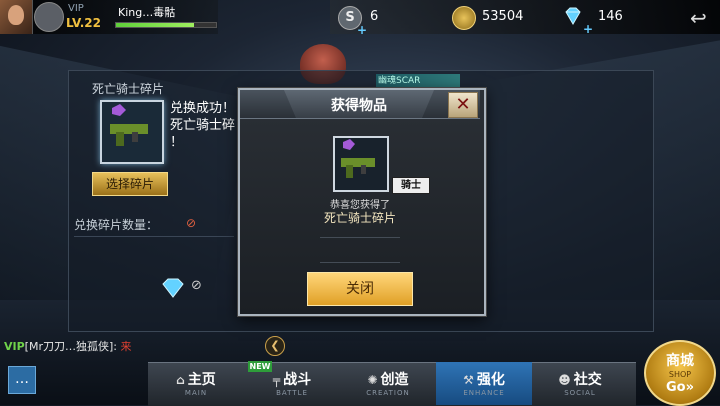 The height and width of the screenshot is (406, 720). What do you see at coordinates (372, 380) in the screenshot?
I see `bulb-icon: ✺` at bounding box center [372, 380].